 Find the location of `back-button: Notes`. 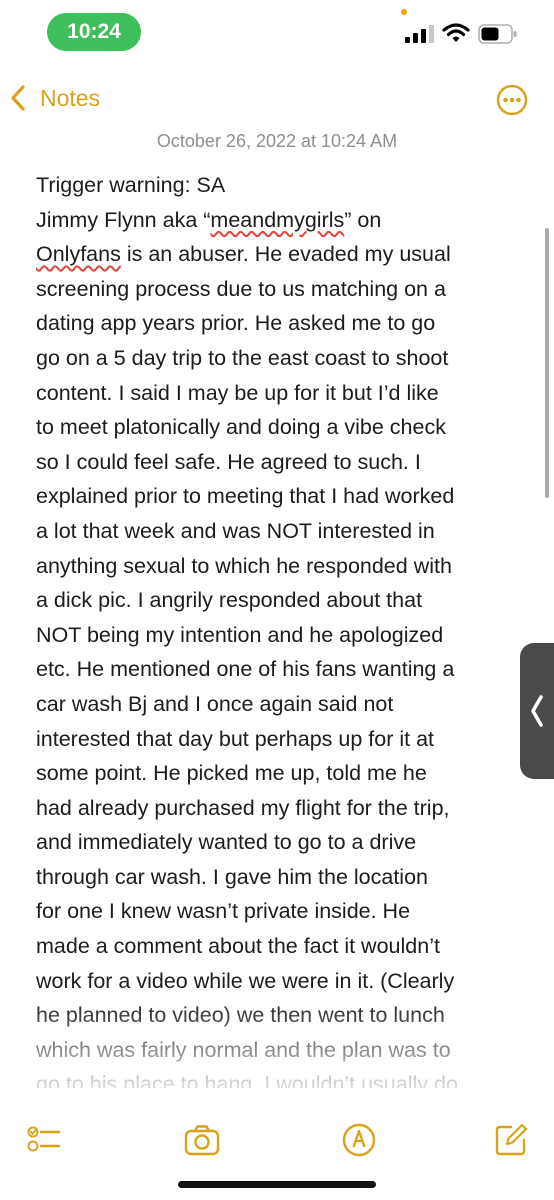

back-button: Notes is located at coordinates (54, 98).